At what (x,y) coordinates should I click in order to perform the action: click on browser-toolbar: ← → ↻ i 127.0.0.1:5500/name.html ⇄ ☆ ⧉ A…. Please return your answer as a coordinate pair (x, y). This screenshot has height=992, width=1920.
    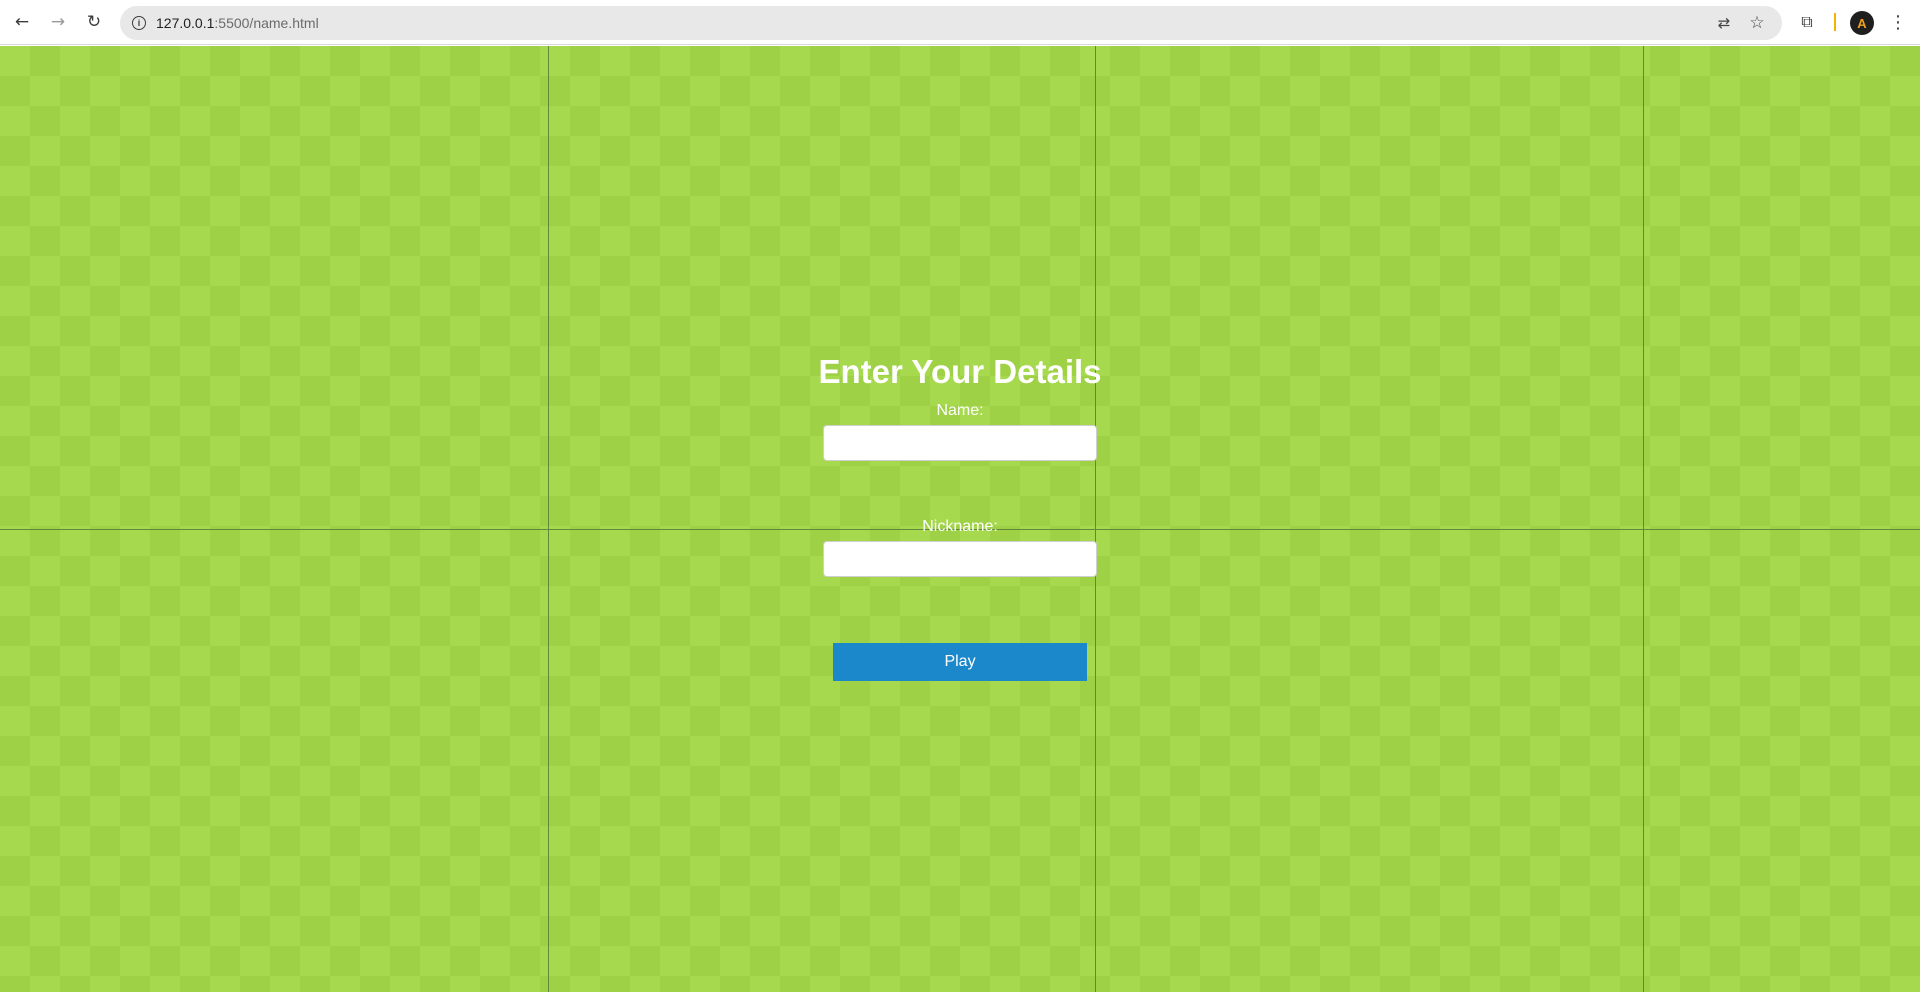
    Looking at the image, I should click on (960, 22).